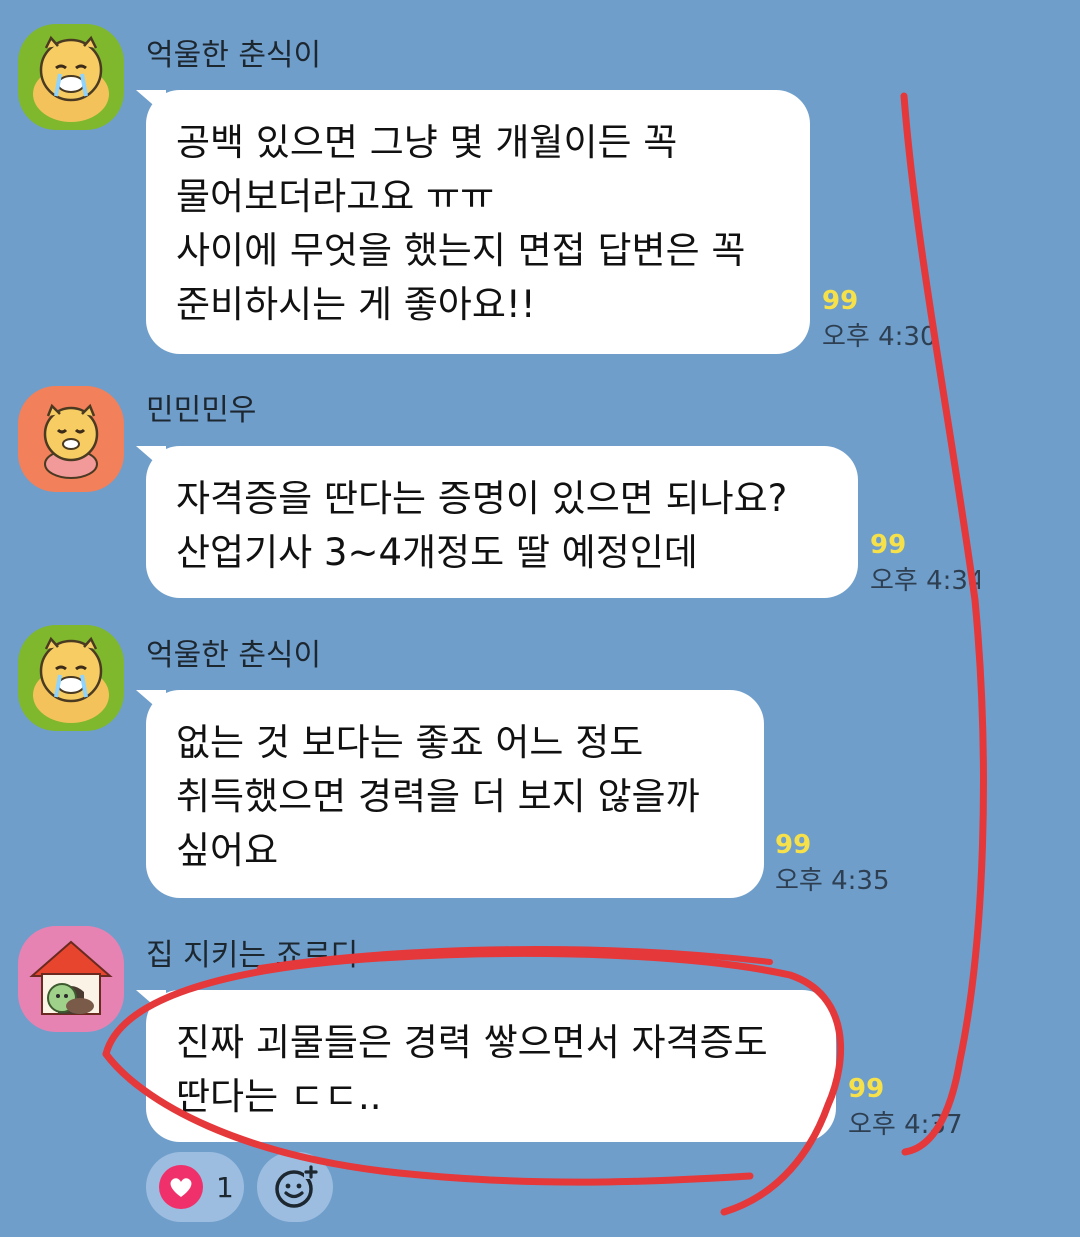  I want to click on avatar-minminminwoo, so click(71, 439).